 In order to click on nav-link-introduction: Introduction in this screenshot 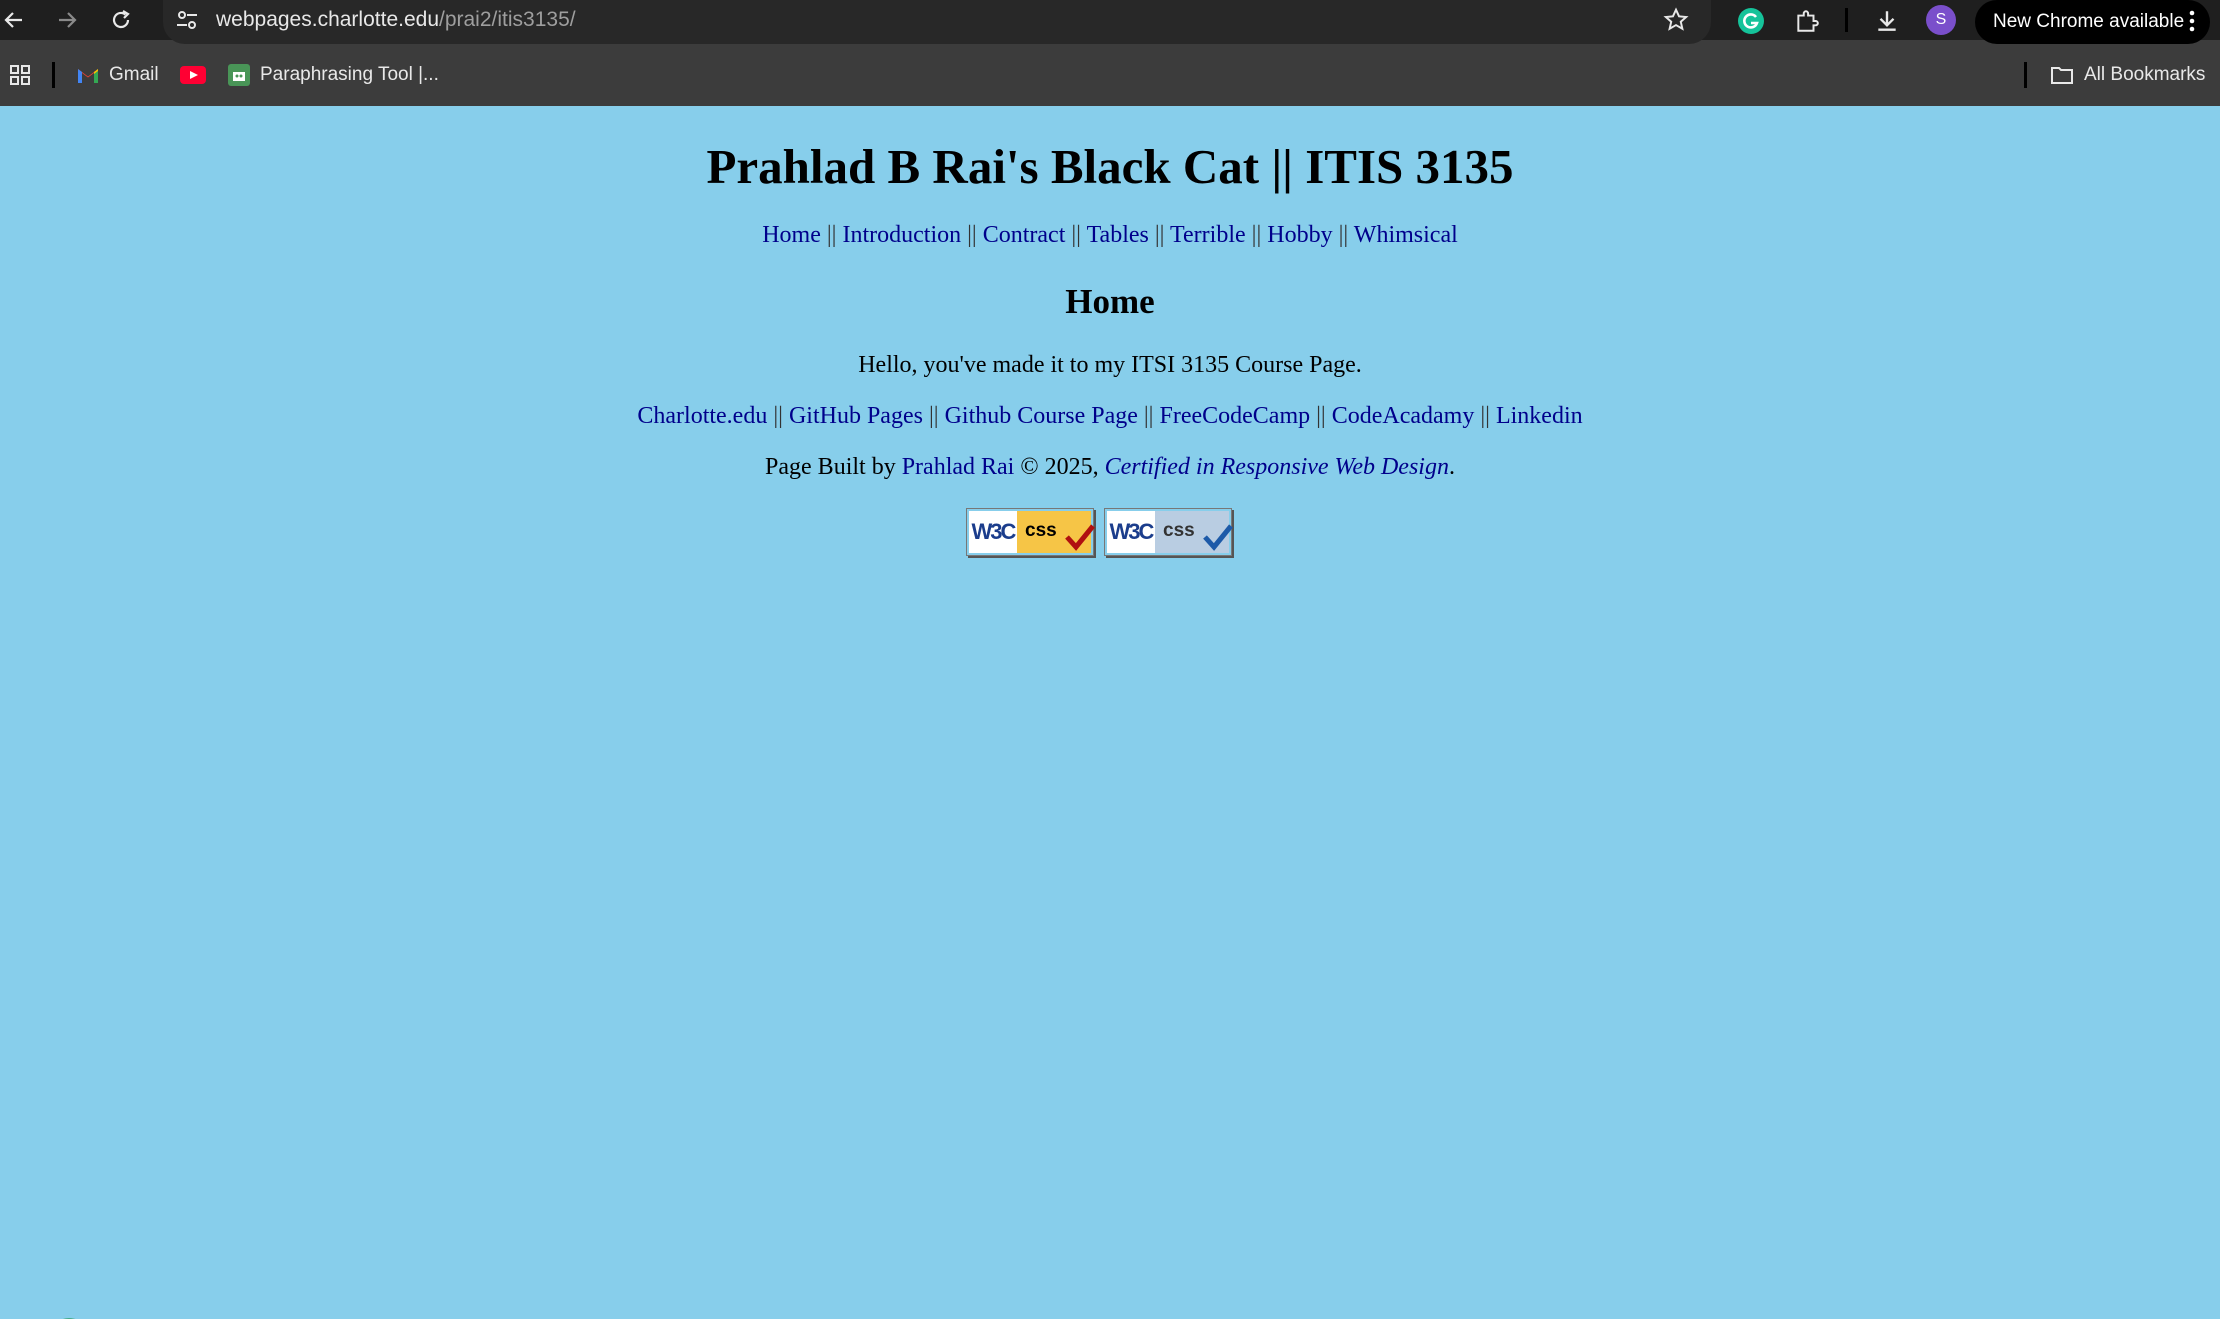, I will do `click(901, 235)`.